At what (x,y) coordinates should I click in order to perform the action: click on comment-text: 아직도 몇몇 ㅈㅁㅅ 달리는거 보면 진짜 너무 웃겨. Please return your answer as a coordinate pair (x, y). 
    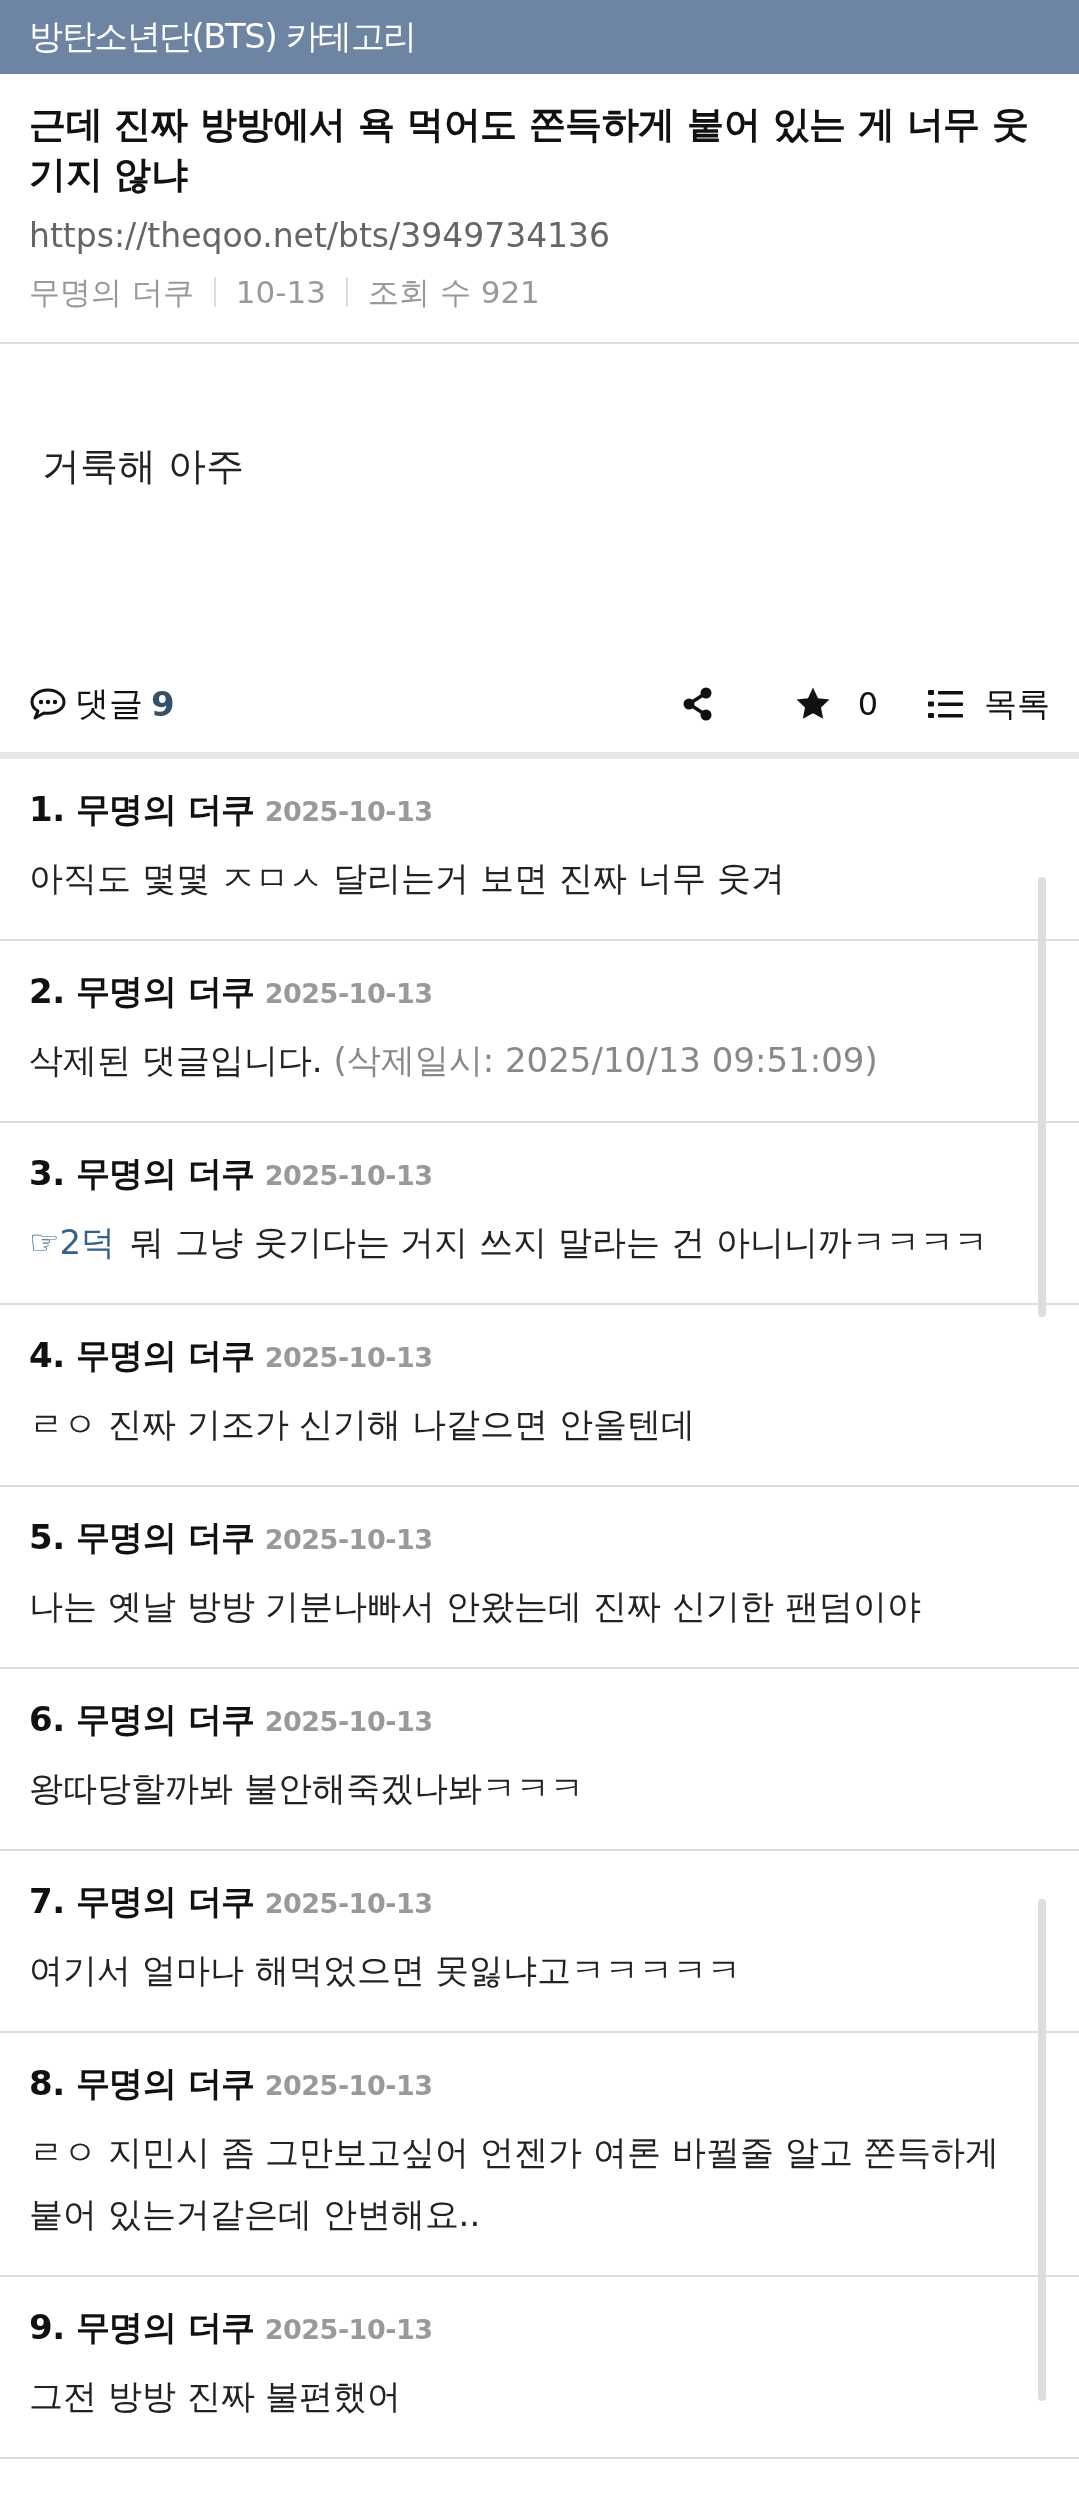
    Looking at the image, I should click on (407, 878).